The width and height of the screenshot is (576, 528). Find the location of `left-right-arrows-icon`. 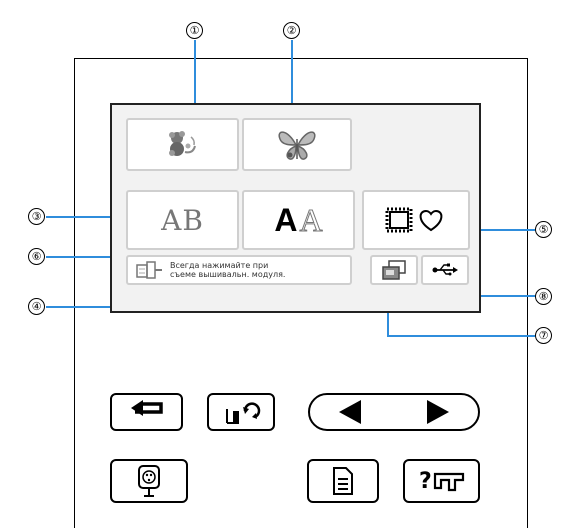

left-right-arrows-icon is located at coordinates (394, 412).